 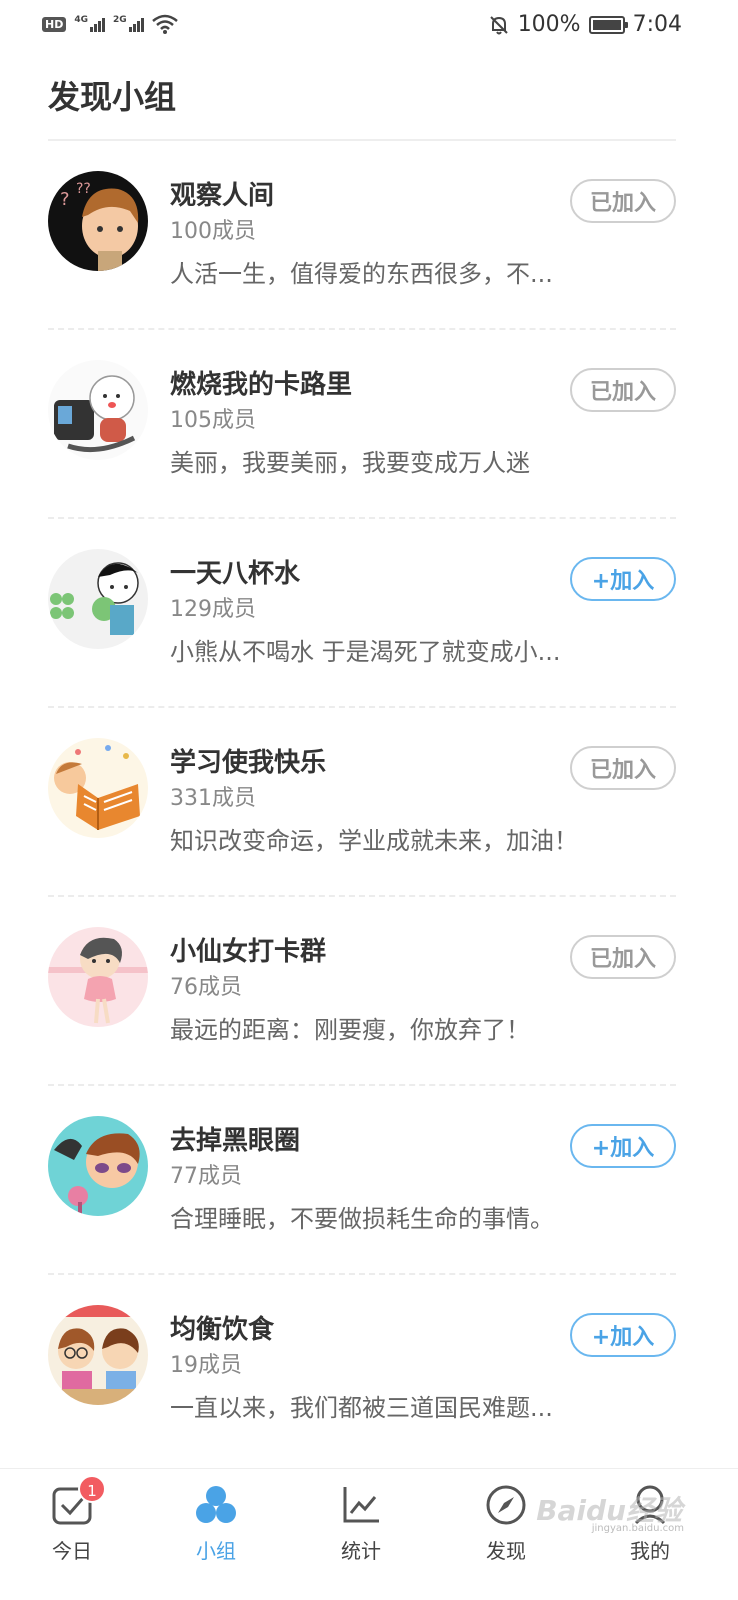 I want to click on signal-4g-icon: 4G, so click(x=89, y=24).